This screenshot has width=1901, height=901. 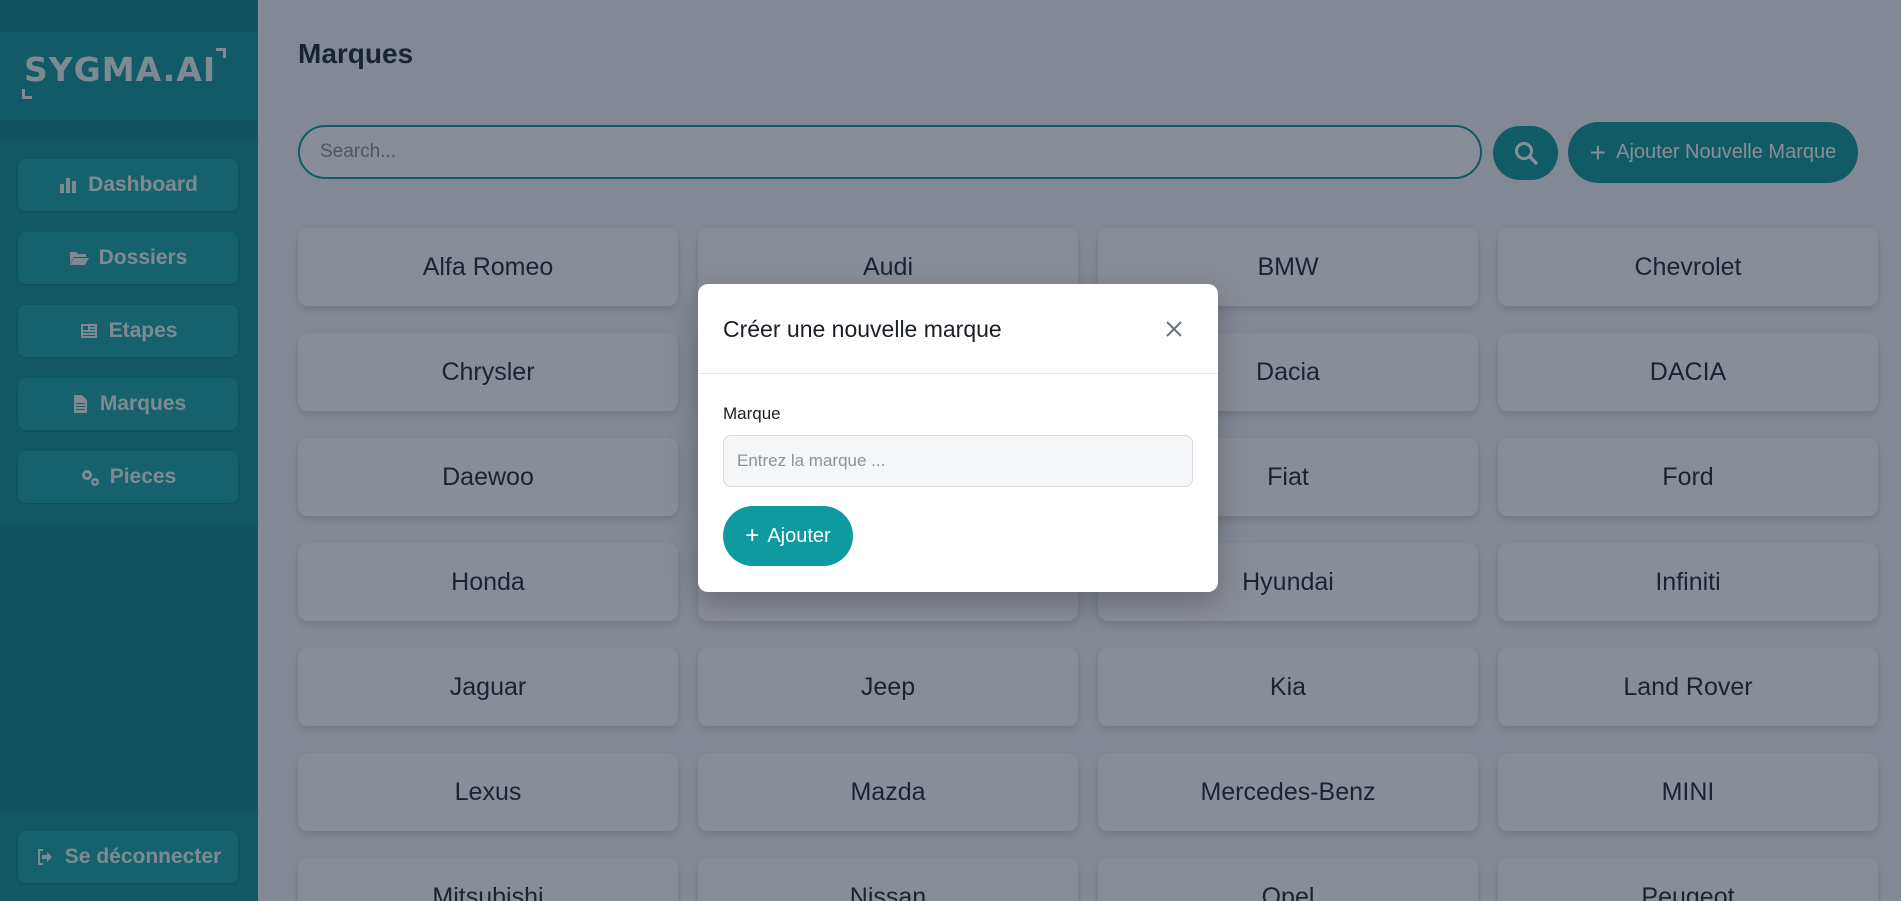 I want to click on plus-icon: +, so click(x=752, y=535).